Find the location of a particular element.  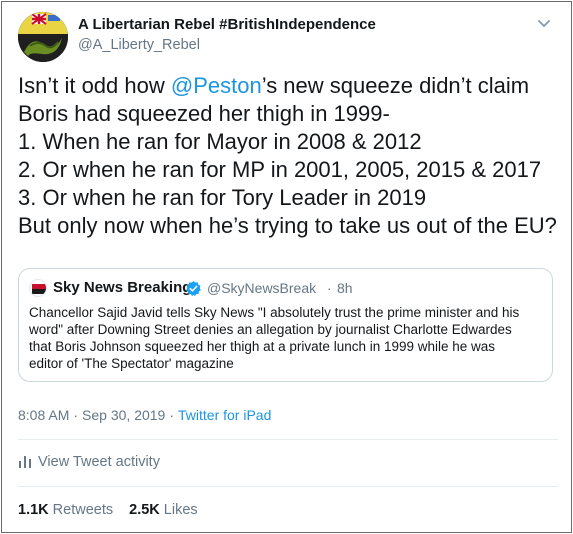

tweet-line-3: 1. When he ran for Mayor in 2008 & 2012 is located at coordinates (220, 141).